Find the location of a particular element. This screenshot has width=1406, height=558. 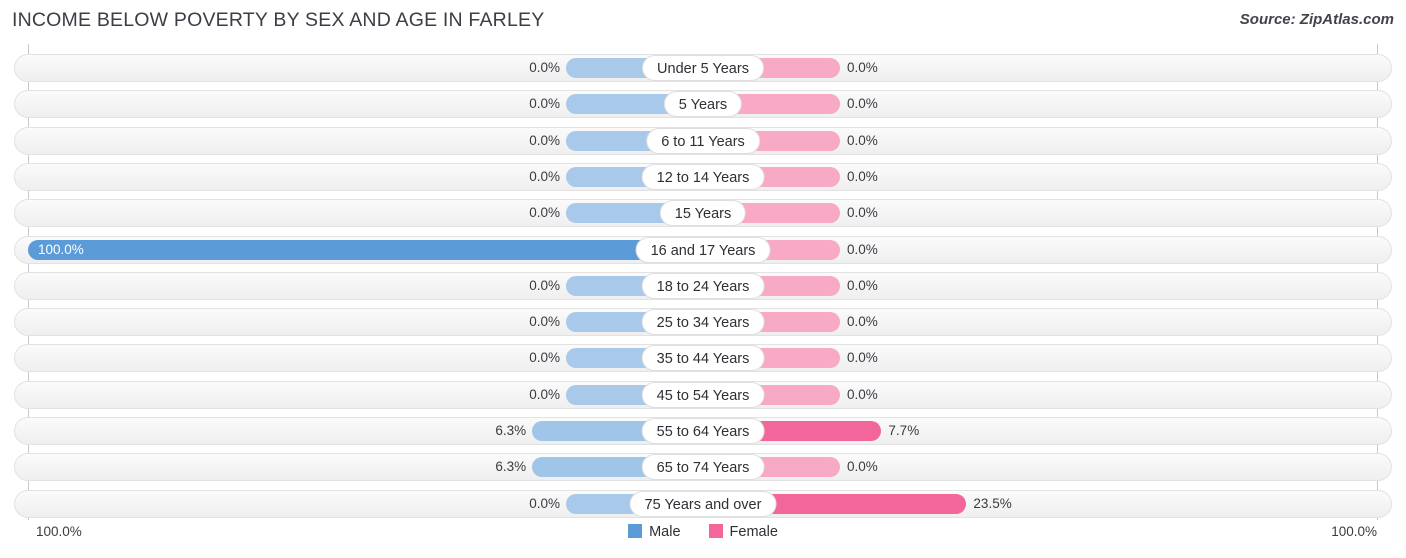

table-row: 6.3% 0.0% 65 to 74 Years is located at coordinates (703, 467).